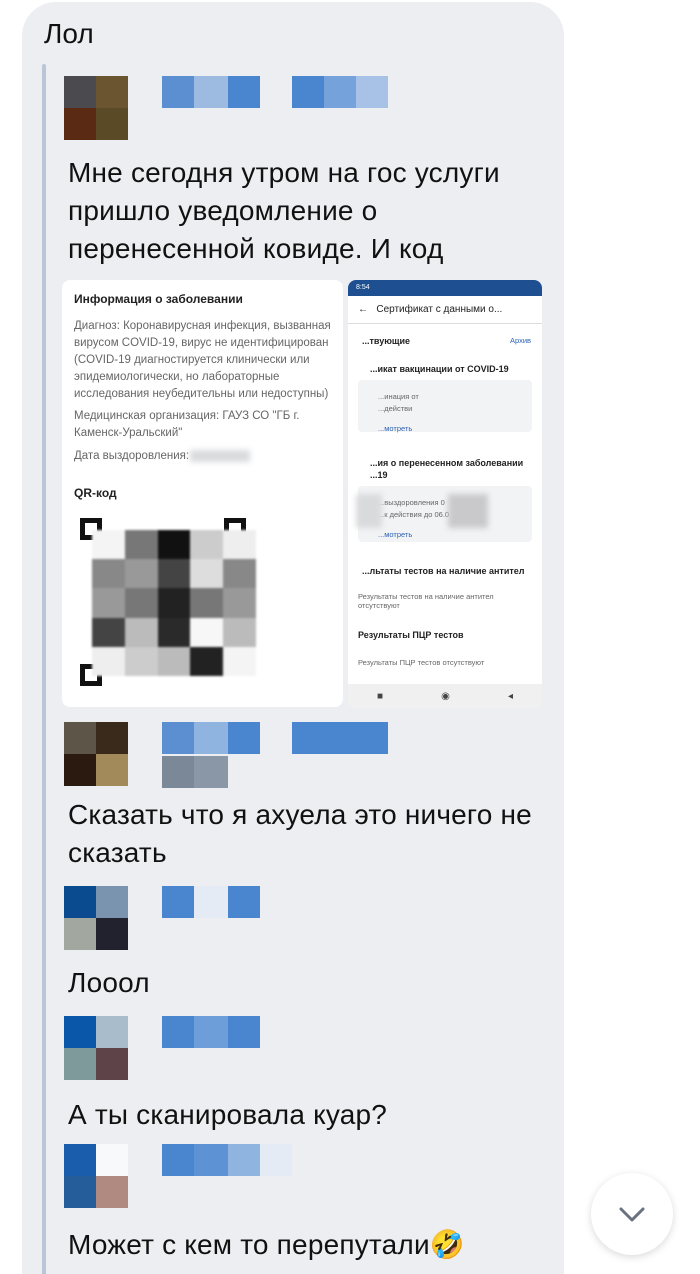 This screenshot has height=1274, width=700. What do you see at coordinates (109, 982) in the screenshot?
I see `message-text: Лооол` at bounding box center [109, 982].